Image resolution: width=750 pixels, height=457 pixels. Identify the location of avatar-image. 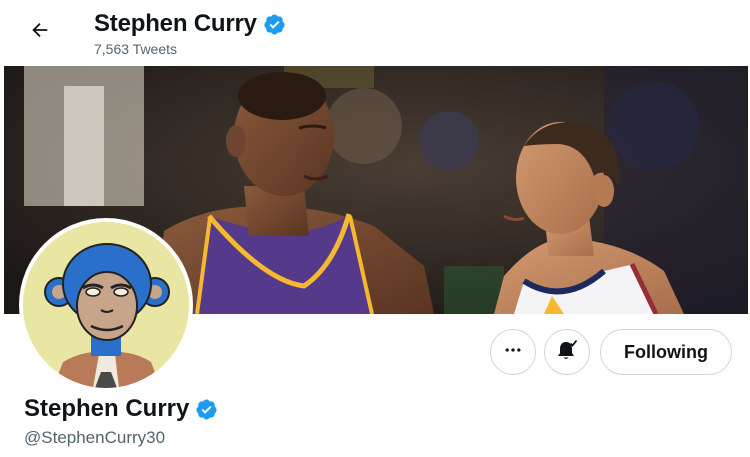
(106, 305).